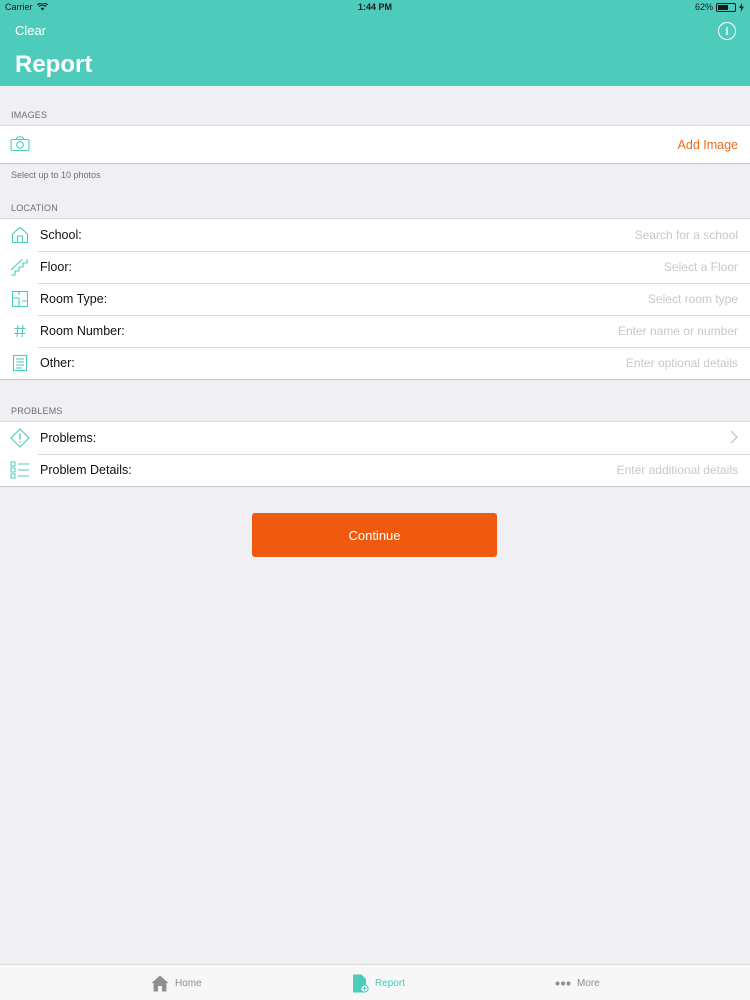  Describe the element at coordinates (54, 64) in the screenshot. I see `page-title: Report` at that location.